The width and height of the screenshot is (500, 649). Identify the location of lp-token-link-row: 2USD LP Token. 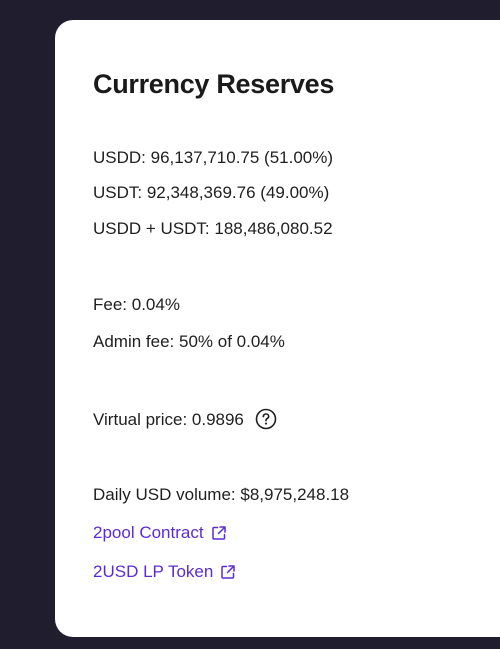
(164, 572).